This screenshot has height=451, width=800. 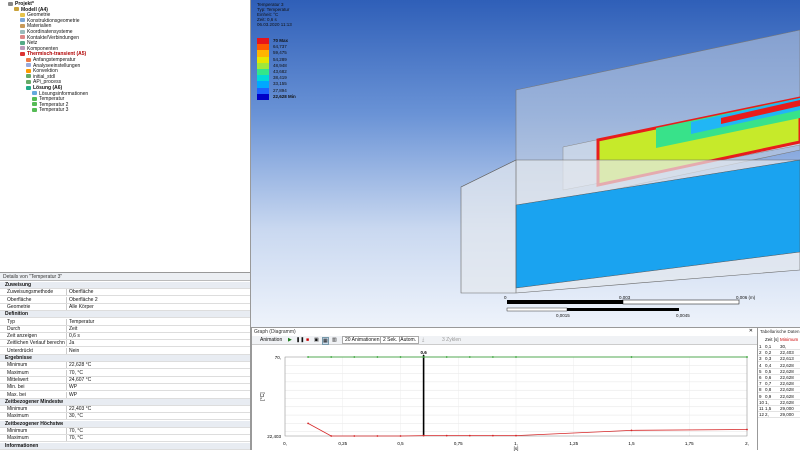 I want to click on details-row: Minimum 70, °C, so click(x=125, y=431).